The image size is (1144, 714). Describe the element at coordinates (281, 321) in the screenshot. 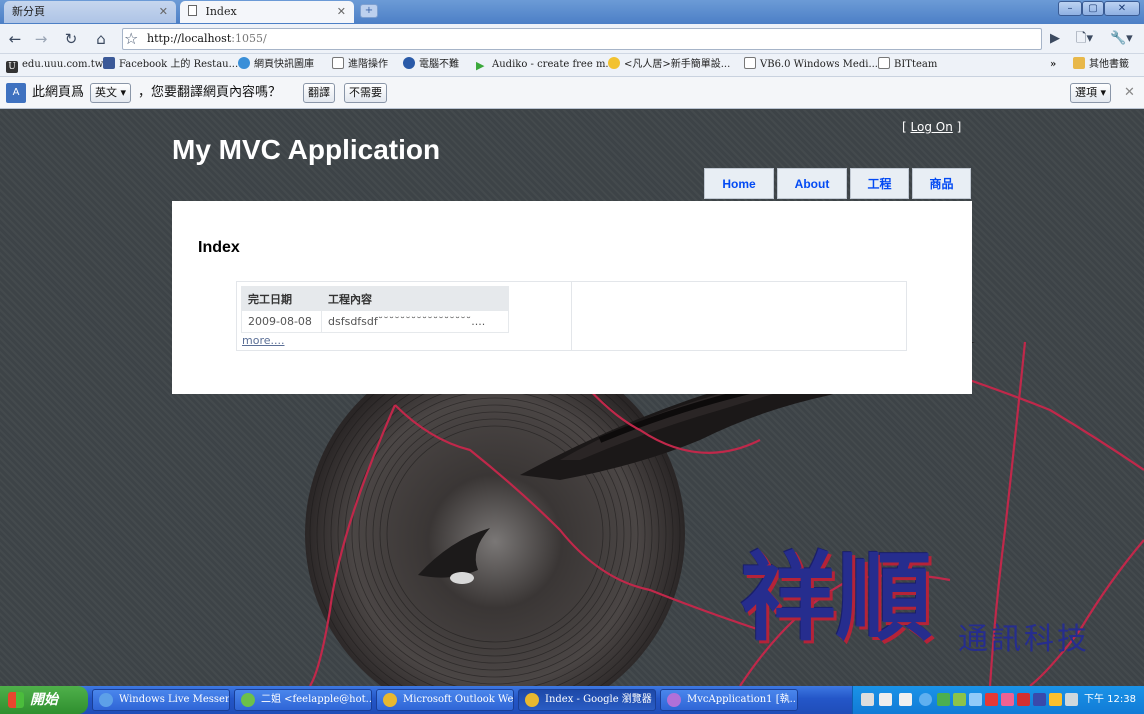

I see `table-cell-date: 2009-08-08` at that location.